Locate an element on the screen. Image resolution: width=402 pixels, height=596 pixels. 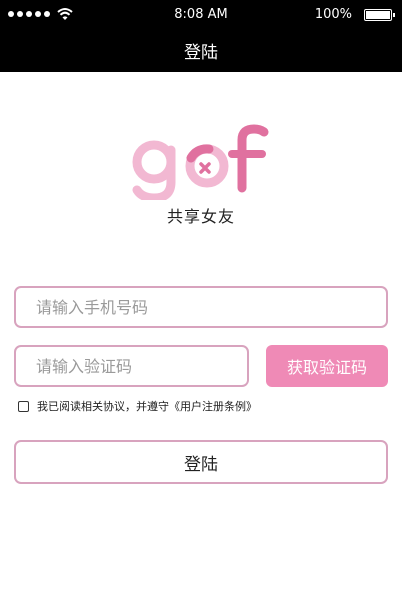
battery-icon is located at coordinates (379, 15).